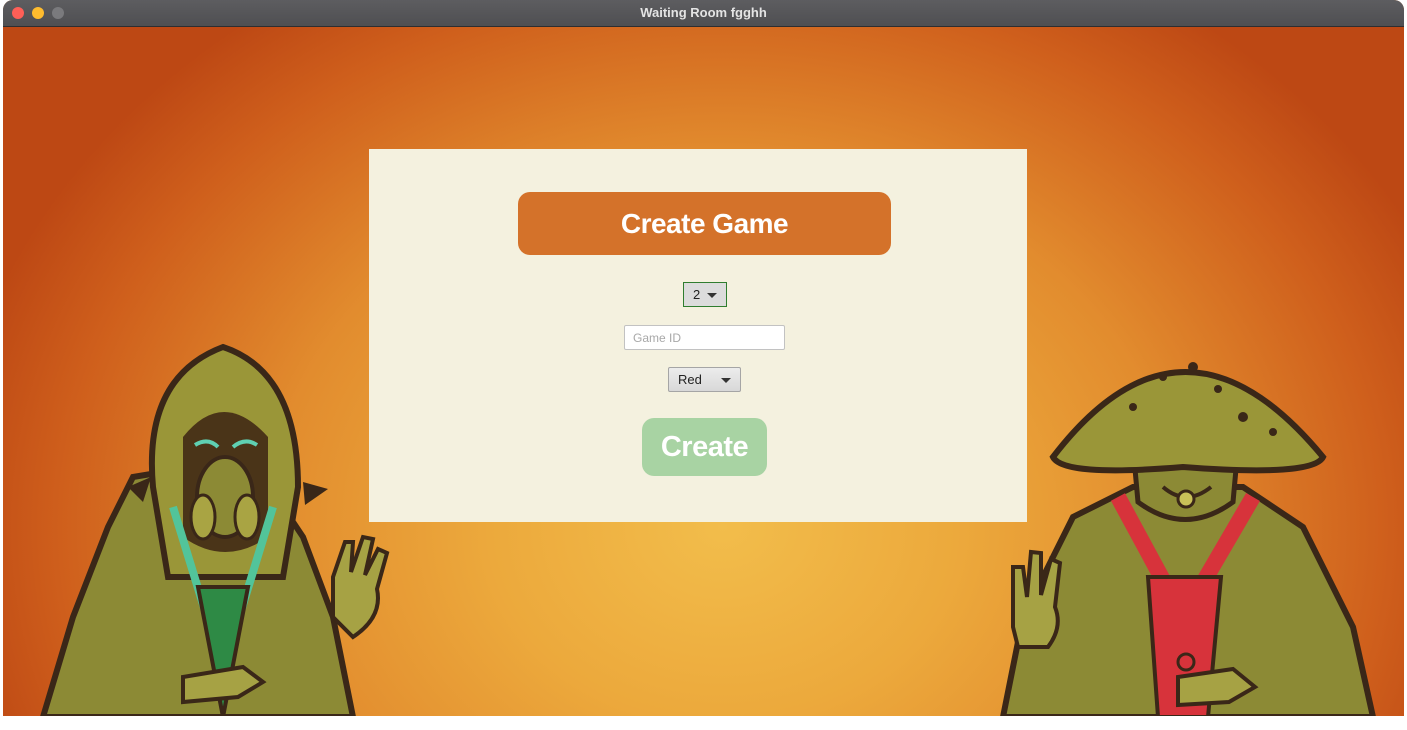 The width and height of the screenshot is (1407, 730). I want to click on color-select-value: Red, so click(690, 379).